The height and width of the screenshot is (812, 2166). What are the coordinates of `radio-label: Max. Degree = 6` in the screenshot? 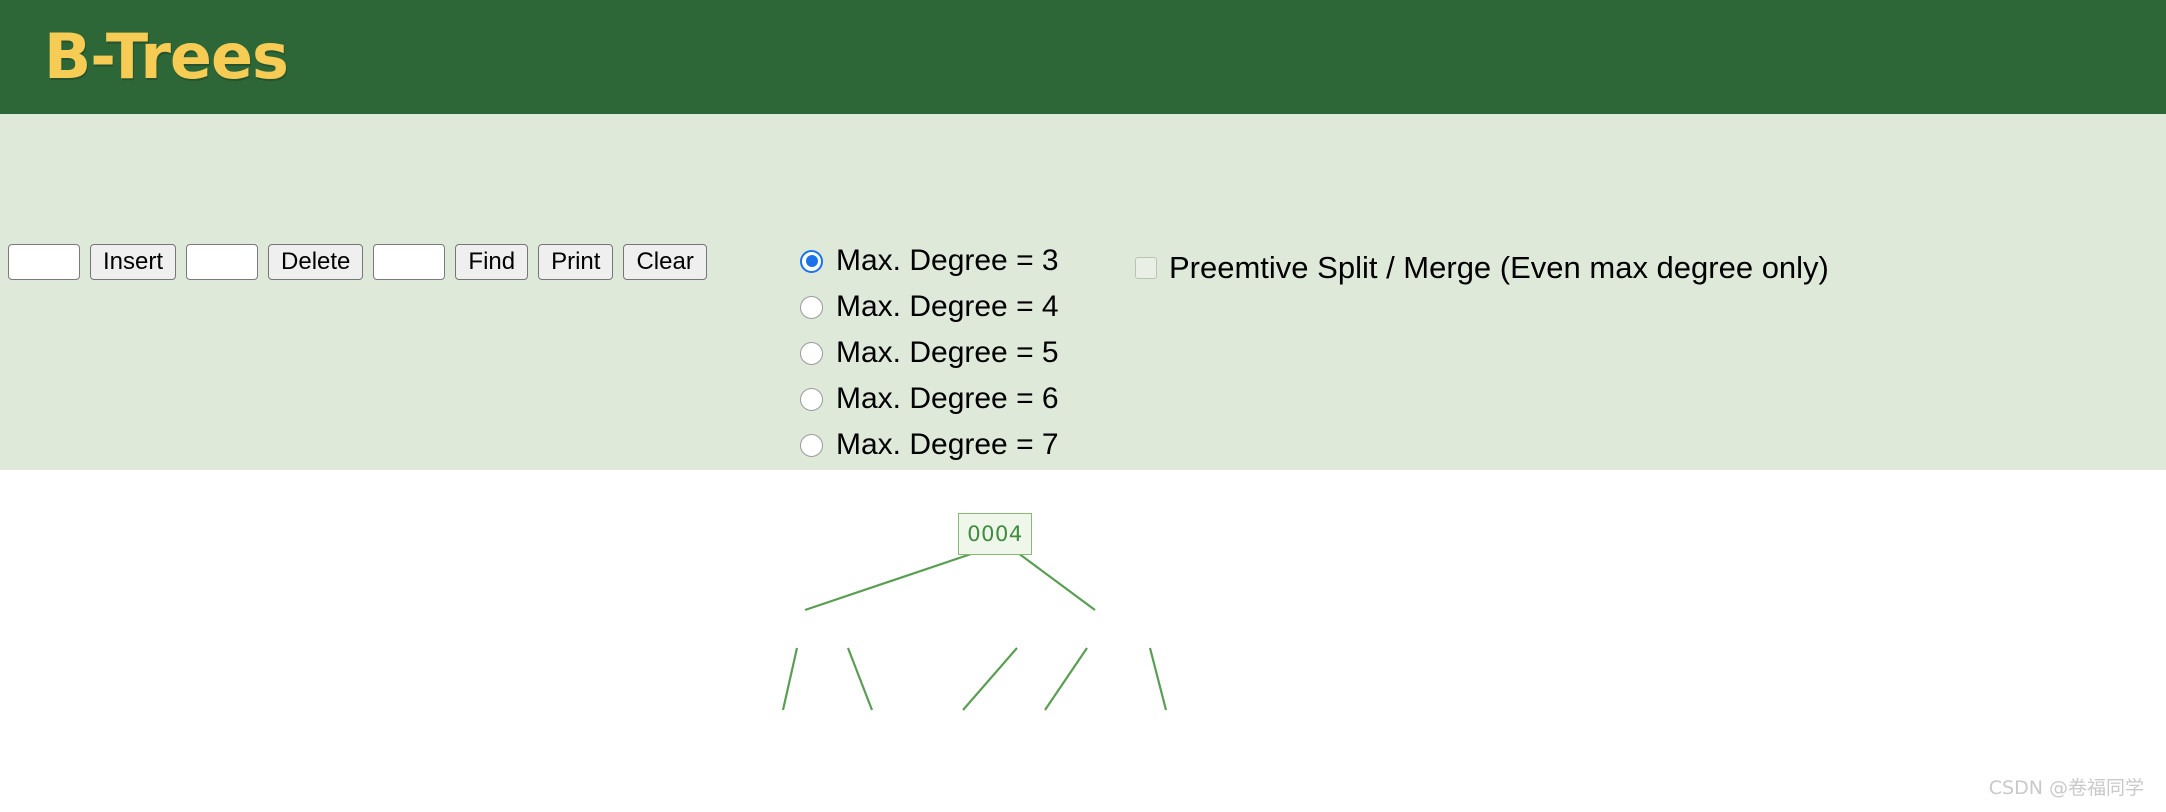 It's located at (947, 398).